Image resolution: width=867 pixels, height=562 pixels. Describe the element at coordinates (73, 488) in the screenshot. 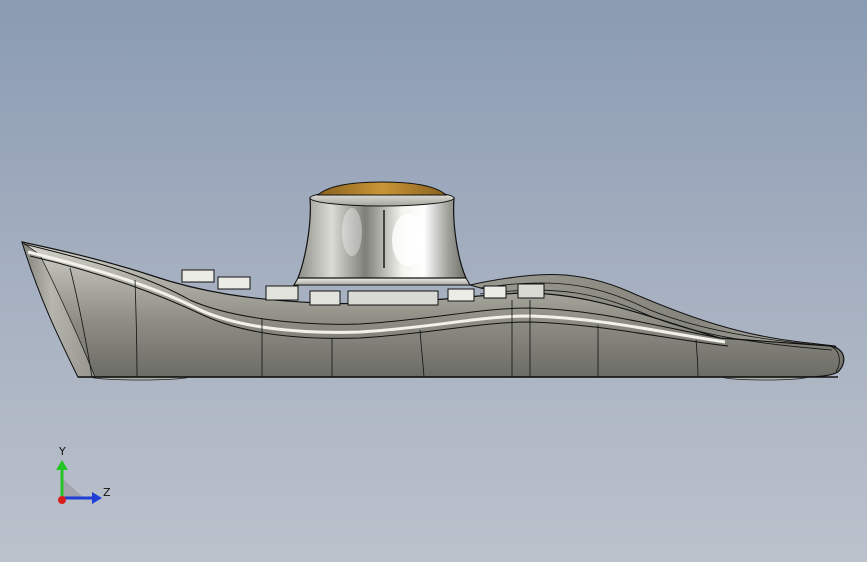

I see `triad-plane` at that location.